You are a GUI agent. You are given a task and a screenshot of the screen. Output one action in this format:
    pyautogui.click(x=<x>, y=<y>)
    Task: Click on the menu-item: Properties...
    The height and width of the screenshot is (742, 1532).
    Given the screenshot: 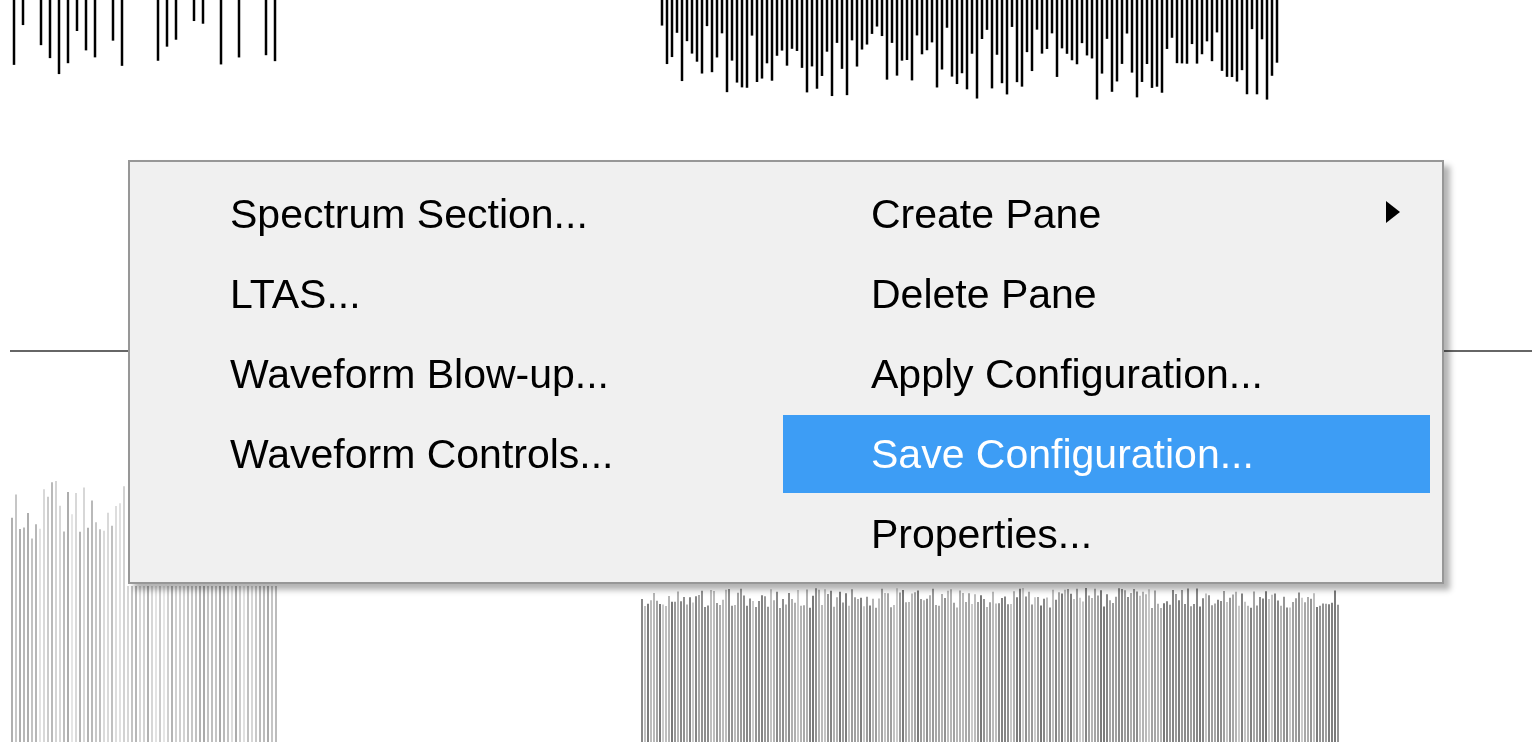 What is the action you would take?
    pyautogui.click(x=1106, y=534)
    